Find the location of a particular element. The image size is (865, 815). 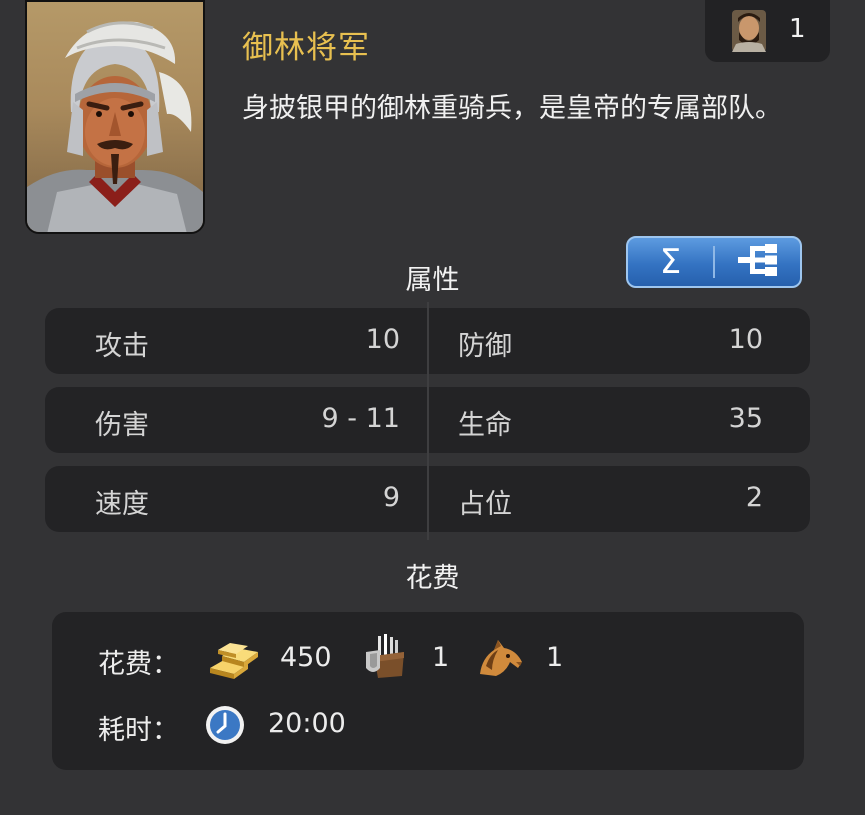

unit-count: 1 is located at coordinates (797, 29).